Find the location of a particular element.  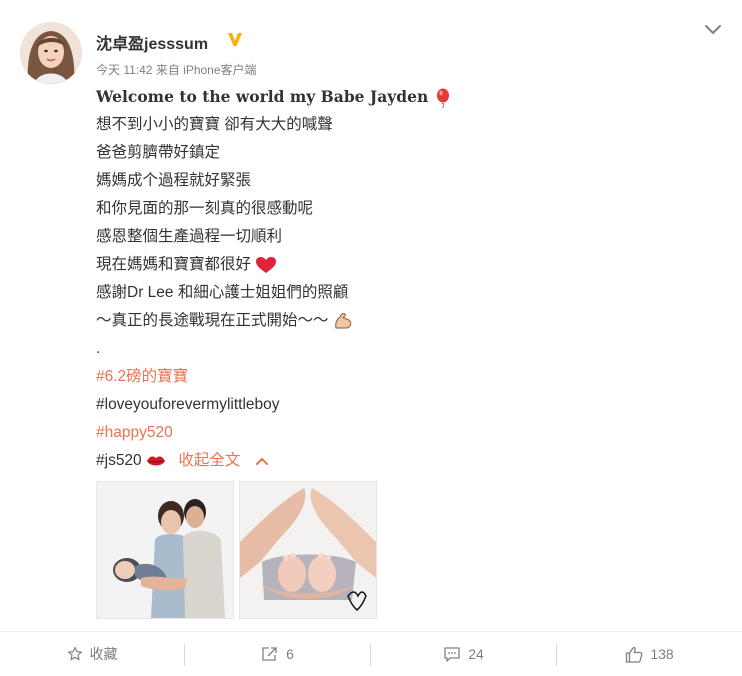

post-line-8: 感謝Dr Lee 和細心護士姐姐們的照顧 is located at coordinates (222, 292).